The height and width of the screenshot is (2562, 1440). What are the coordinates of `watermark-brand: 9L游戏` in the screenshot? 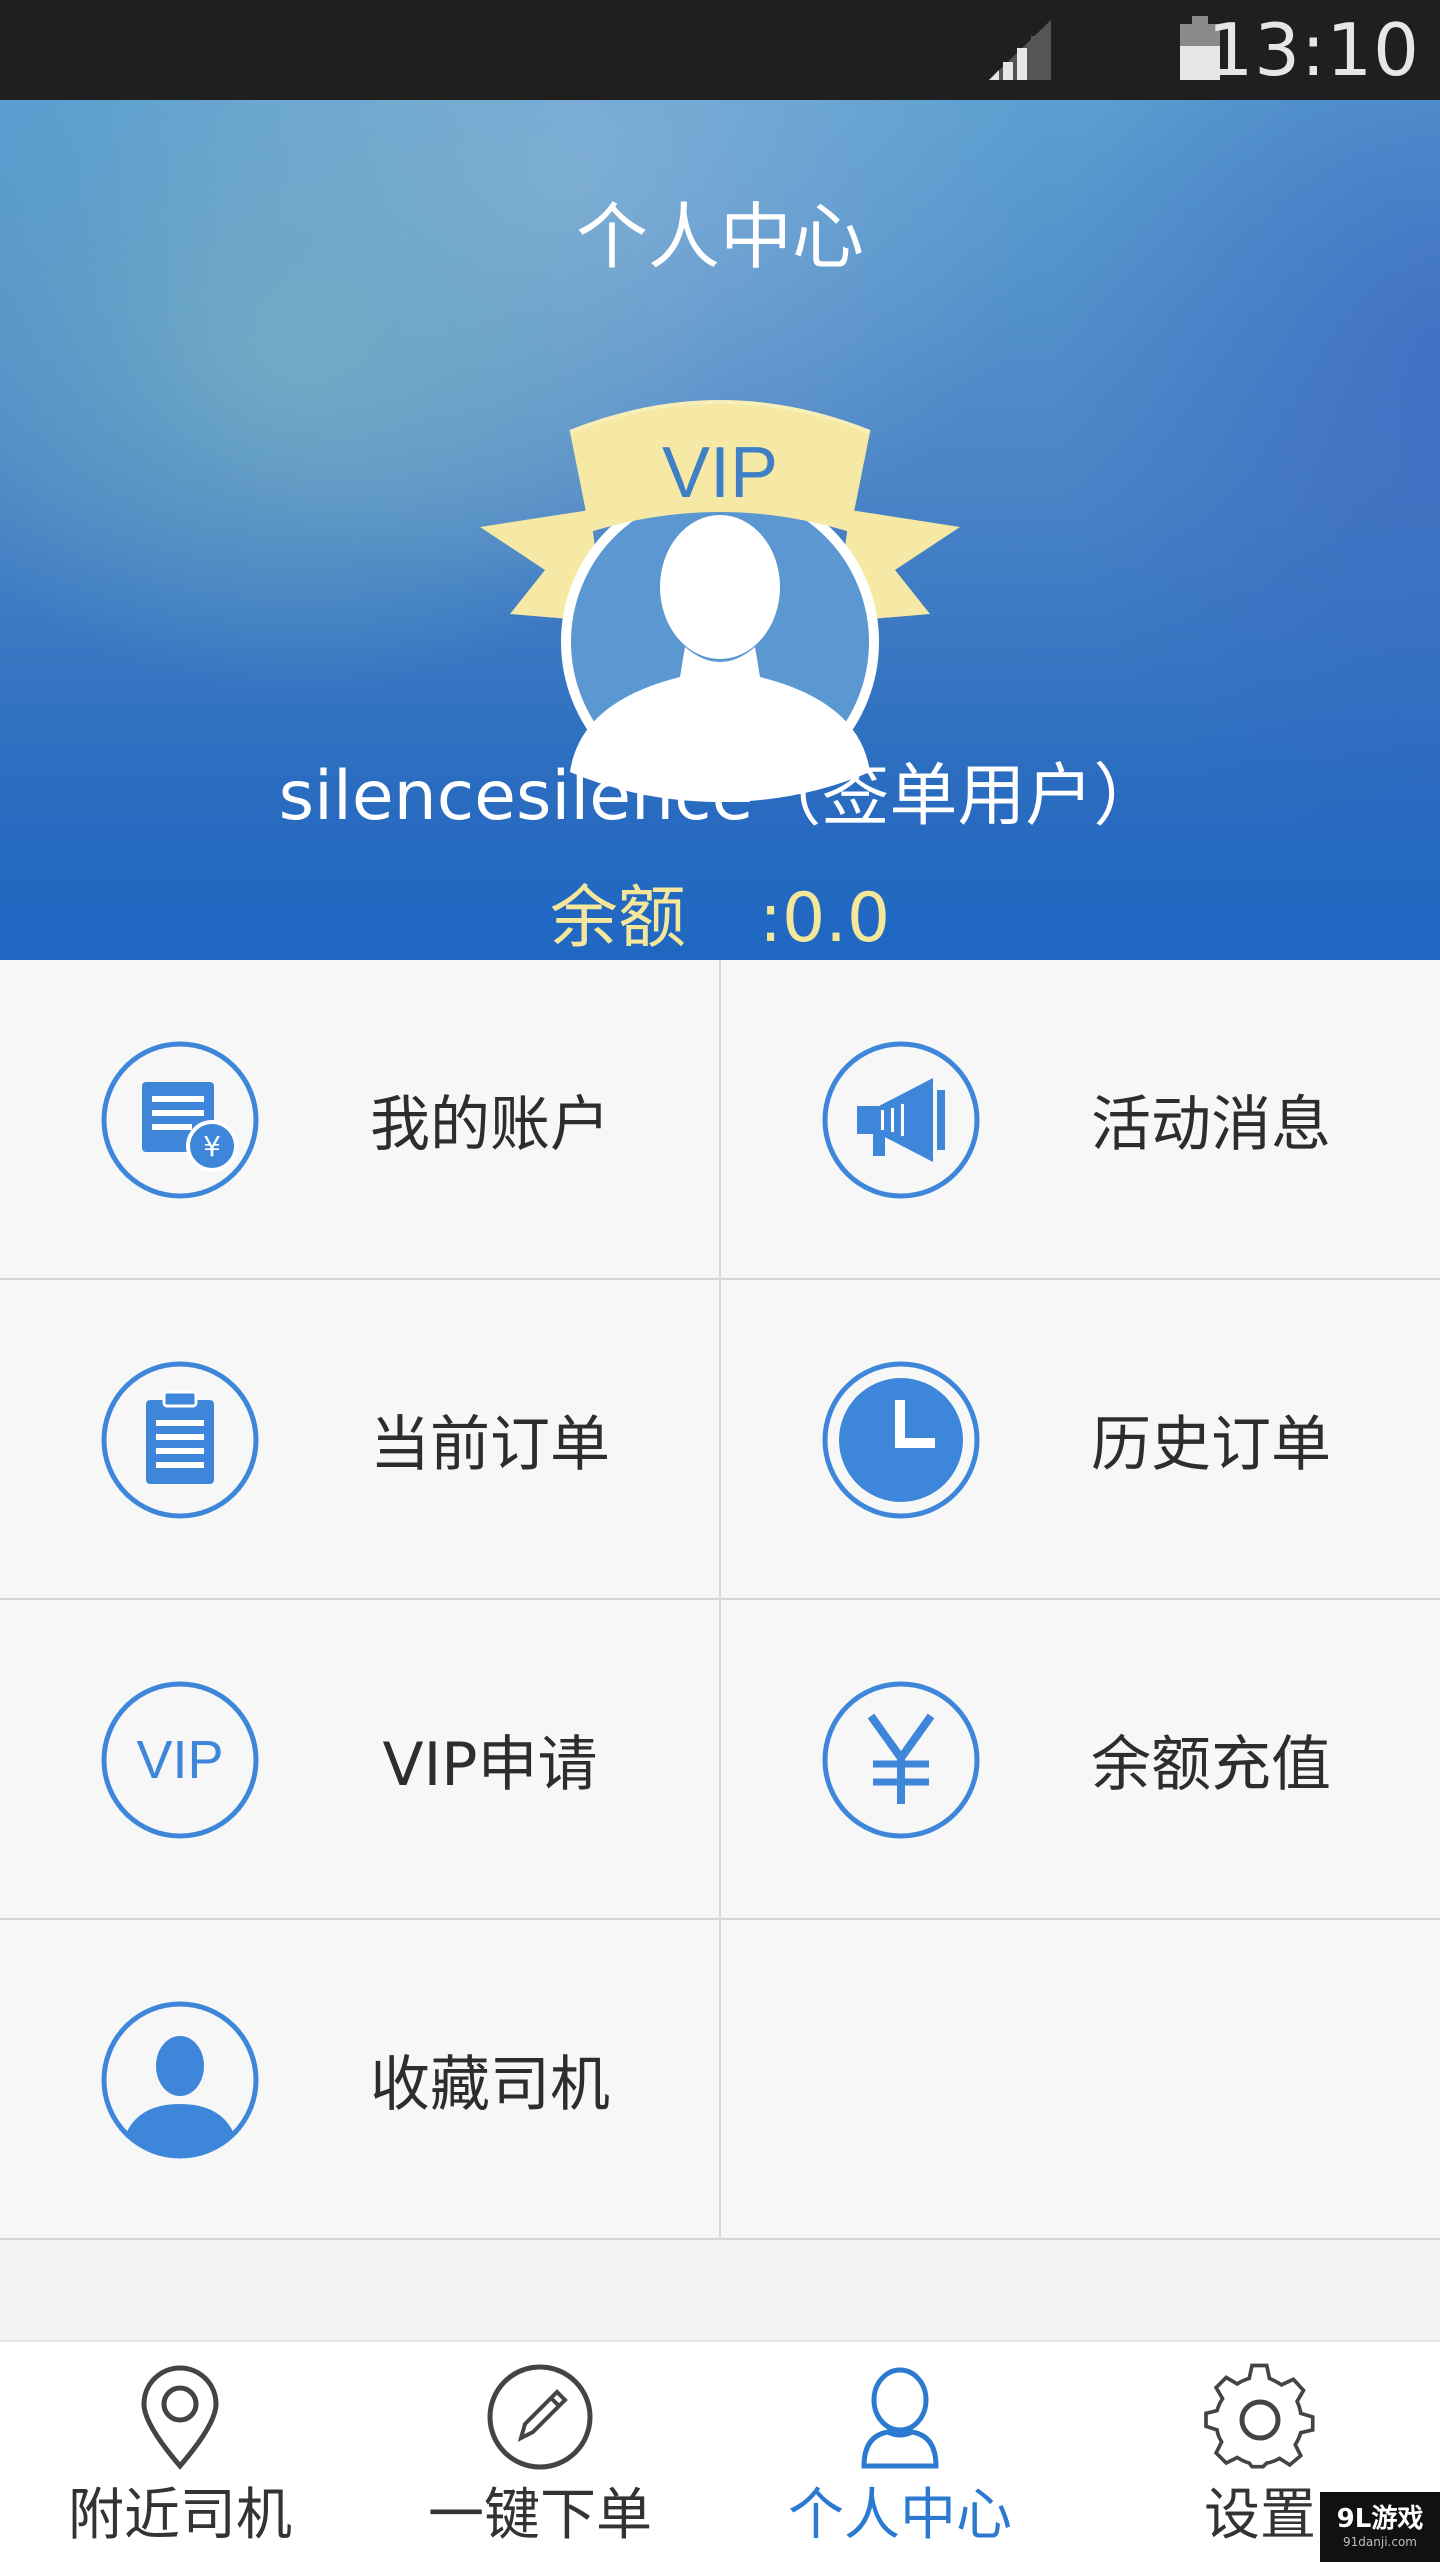 It's located at (1380, 2519).